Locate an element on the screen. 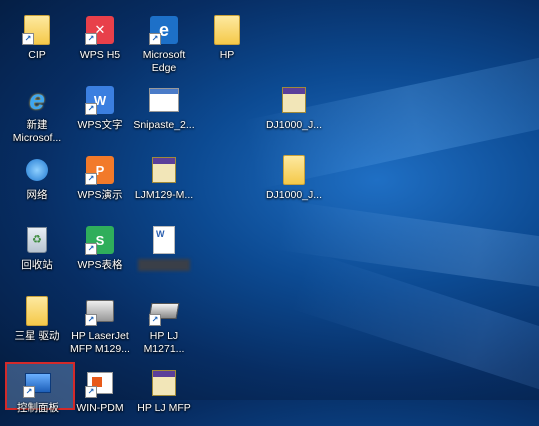  folder-icon is located at coordinates (227, 30).